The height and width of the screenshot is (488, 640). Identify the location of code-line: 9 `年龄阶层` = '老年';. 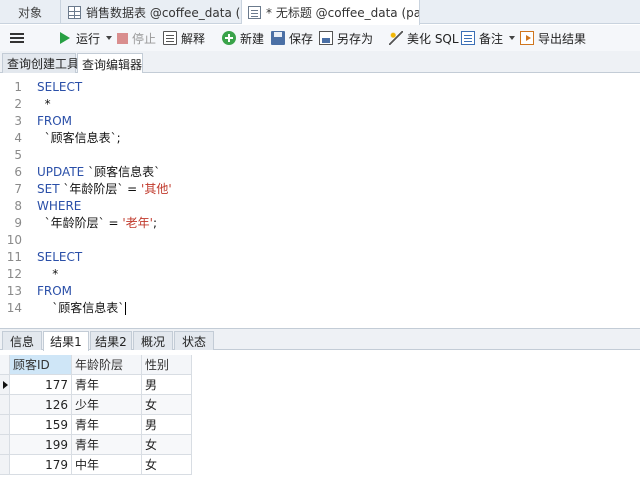
(320, 222).